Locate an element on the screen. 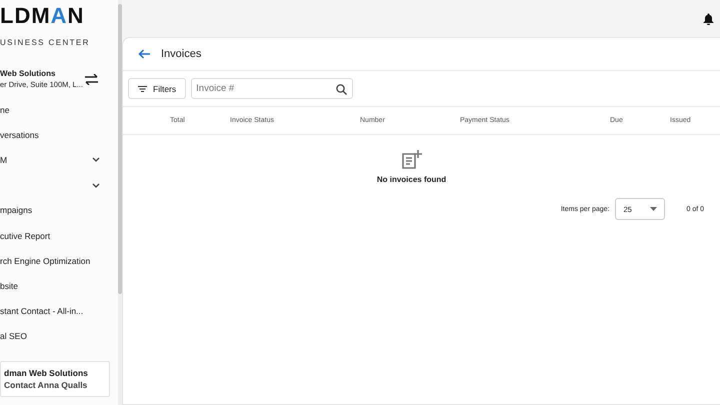 The height and width of the screenshot is (405, 720). nav-item: al SEO is located at coordinates (59, 336).